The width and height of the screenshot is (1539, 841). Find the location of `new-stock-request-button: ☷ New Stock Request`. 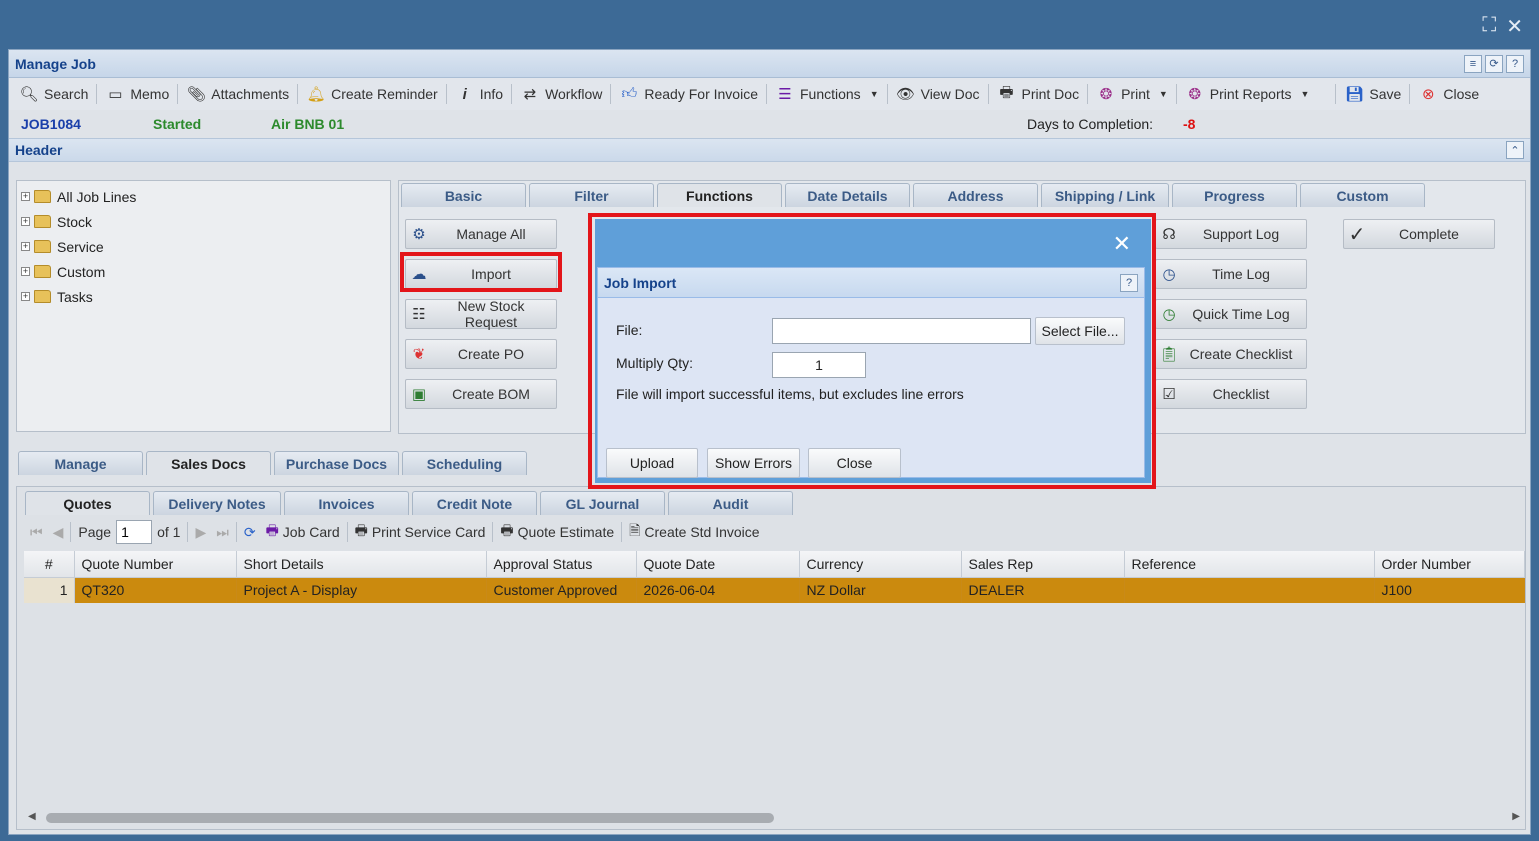

new-stock-request-button: ☷ New Stock Request is located at coordinates (481, 314).